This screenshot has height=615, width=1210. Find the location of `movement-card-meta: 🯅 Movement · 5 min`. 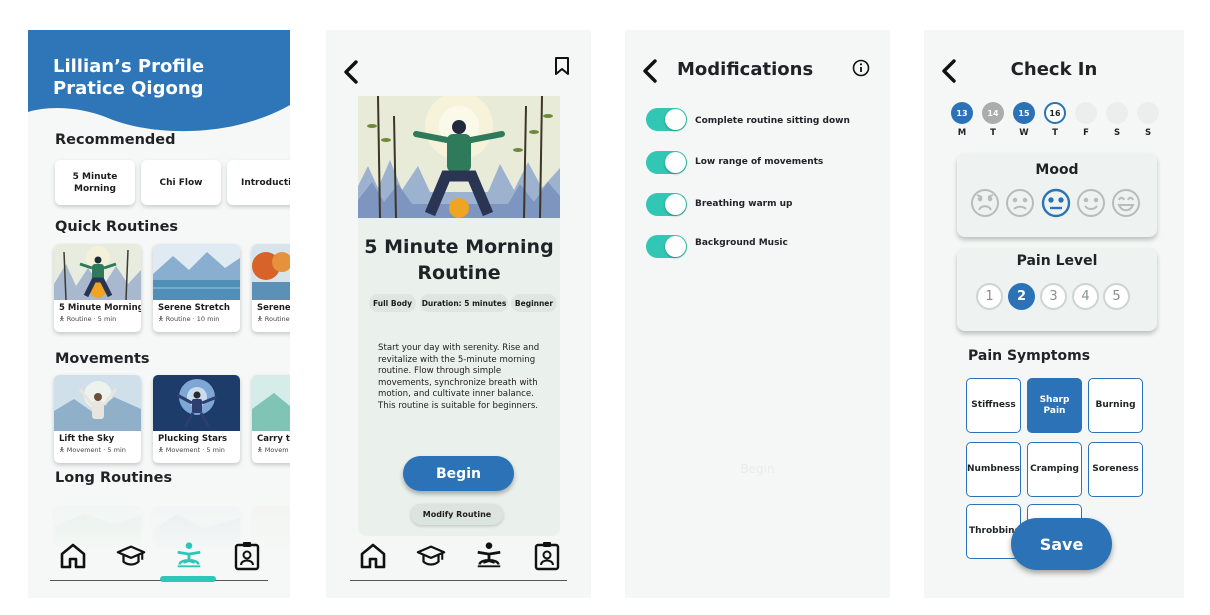

movement-card-meta: 🯅 Movement · 5 min is located at coordinates (191, 450).